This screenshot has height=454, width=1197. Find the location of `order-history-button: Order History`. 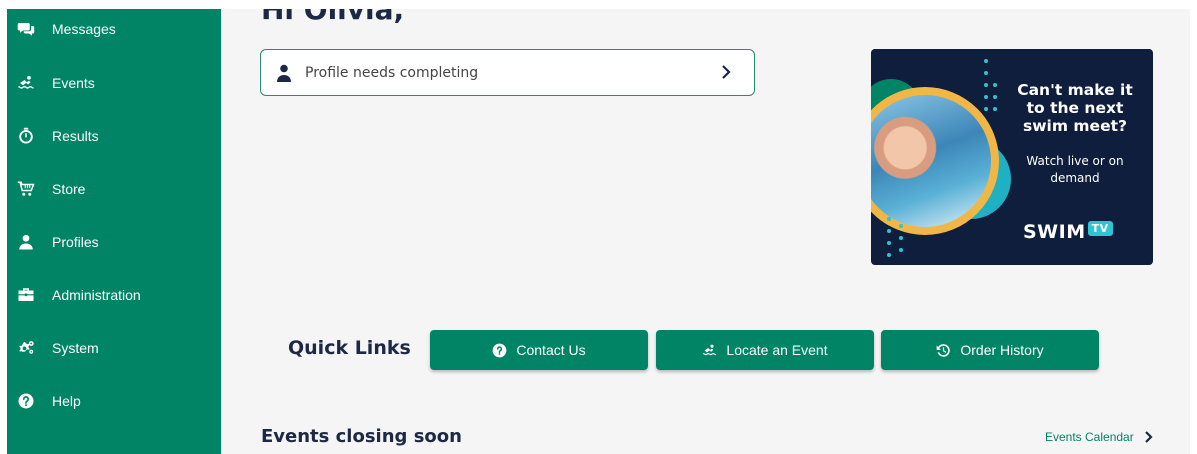

order-history-button: Order History is located at coordinates (990, 350).